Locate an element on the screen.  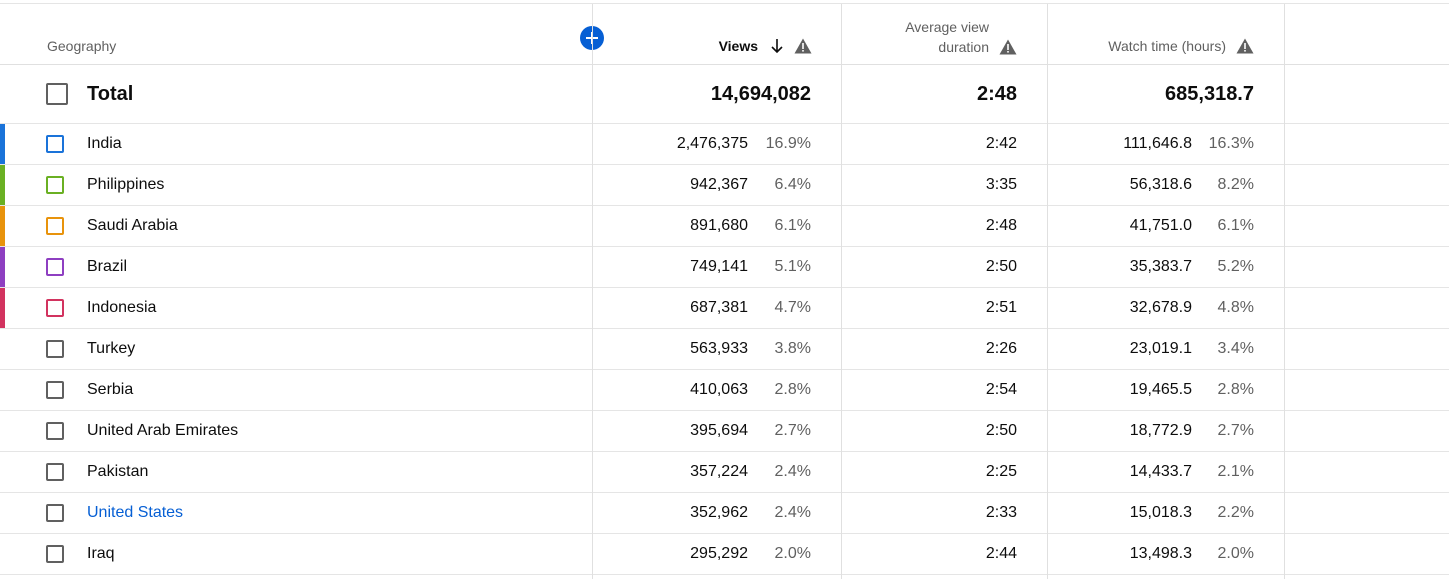
table-row: Turkey 563,933 3.8% 2:26 23,019.1 3.4% is located at coordinates (724, 349).